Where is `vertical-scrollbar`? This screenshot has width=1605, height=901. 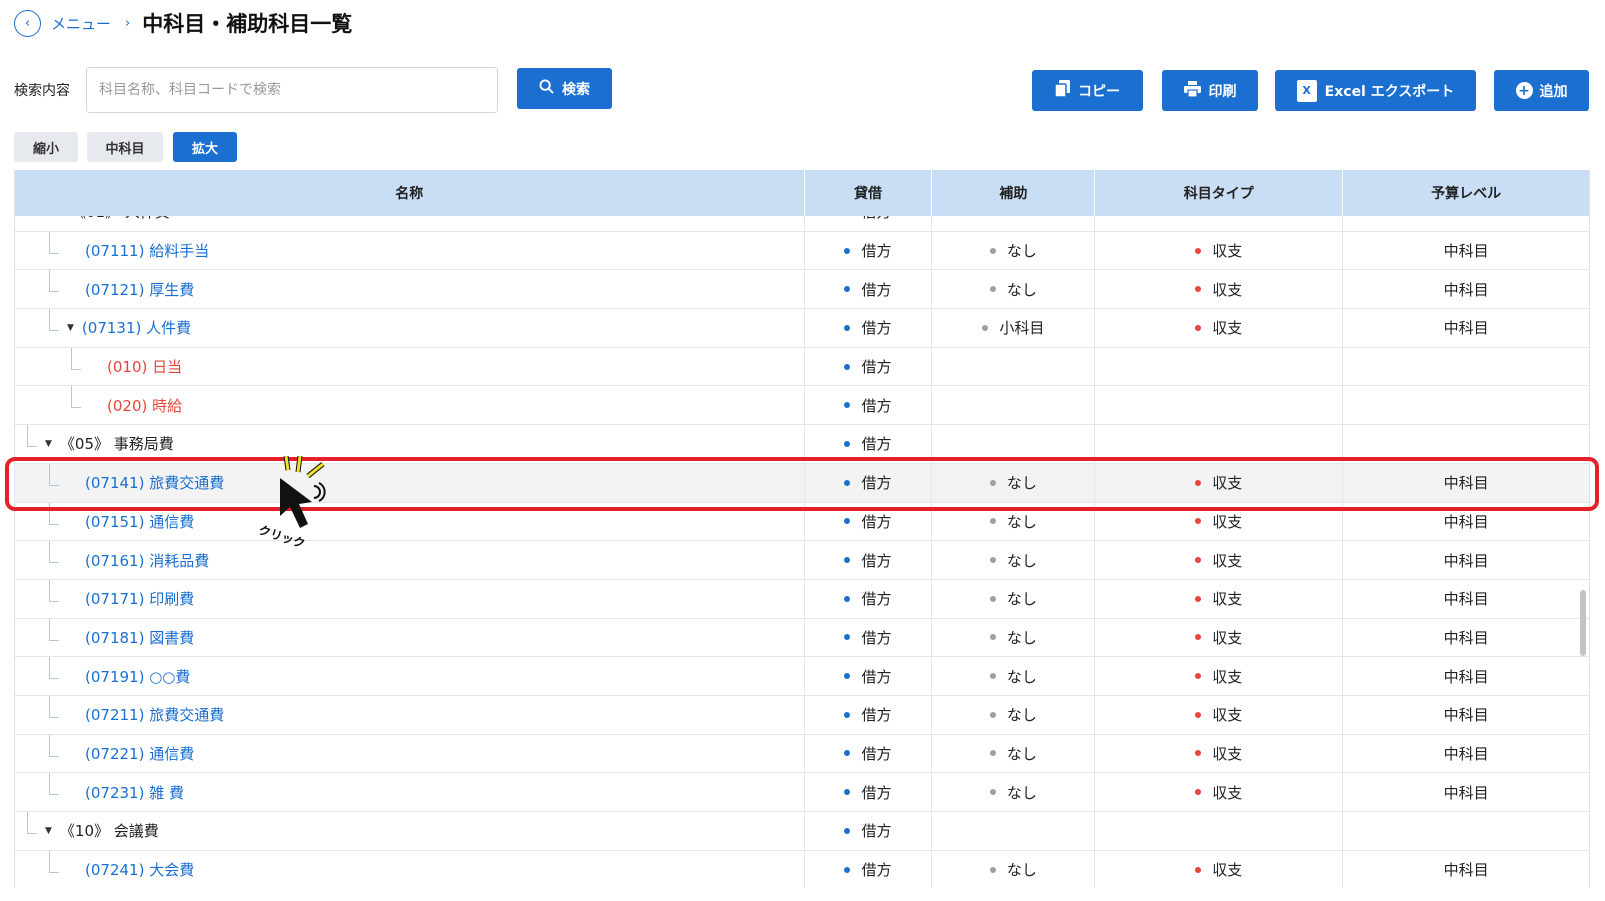 vertical-scrollbar is located at coordinates (1583, 623).